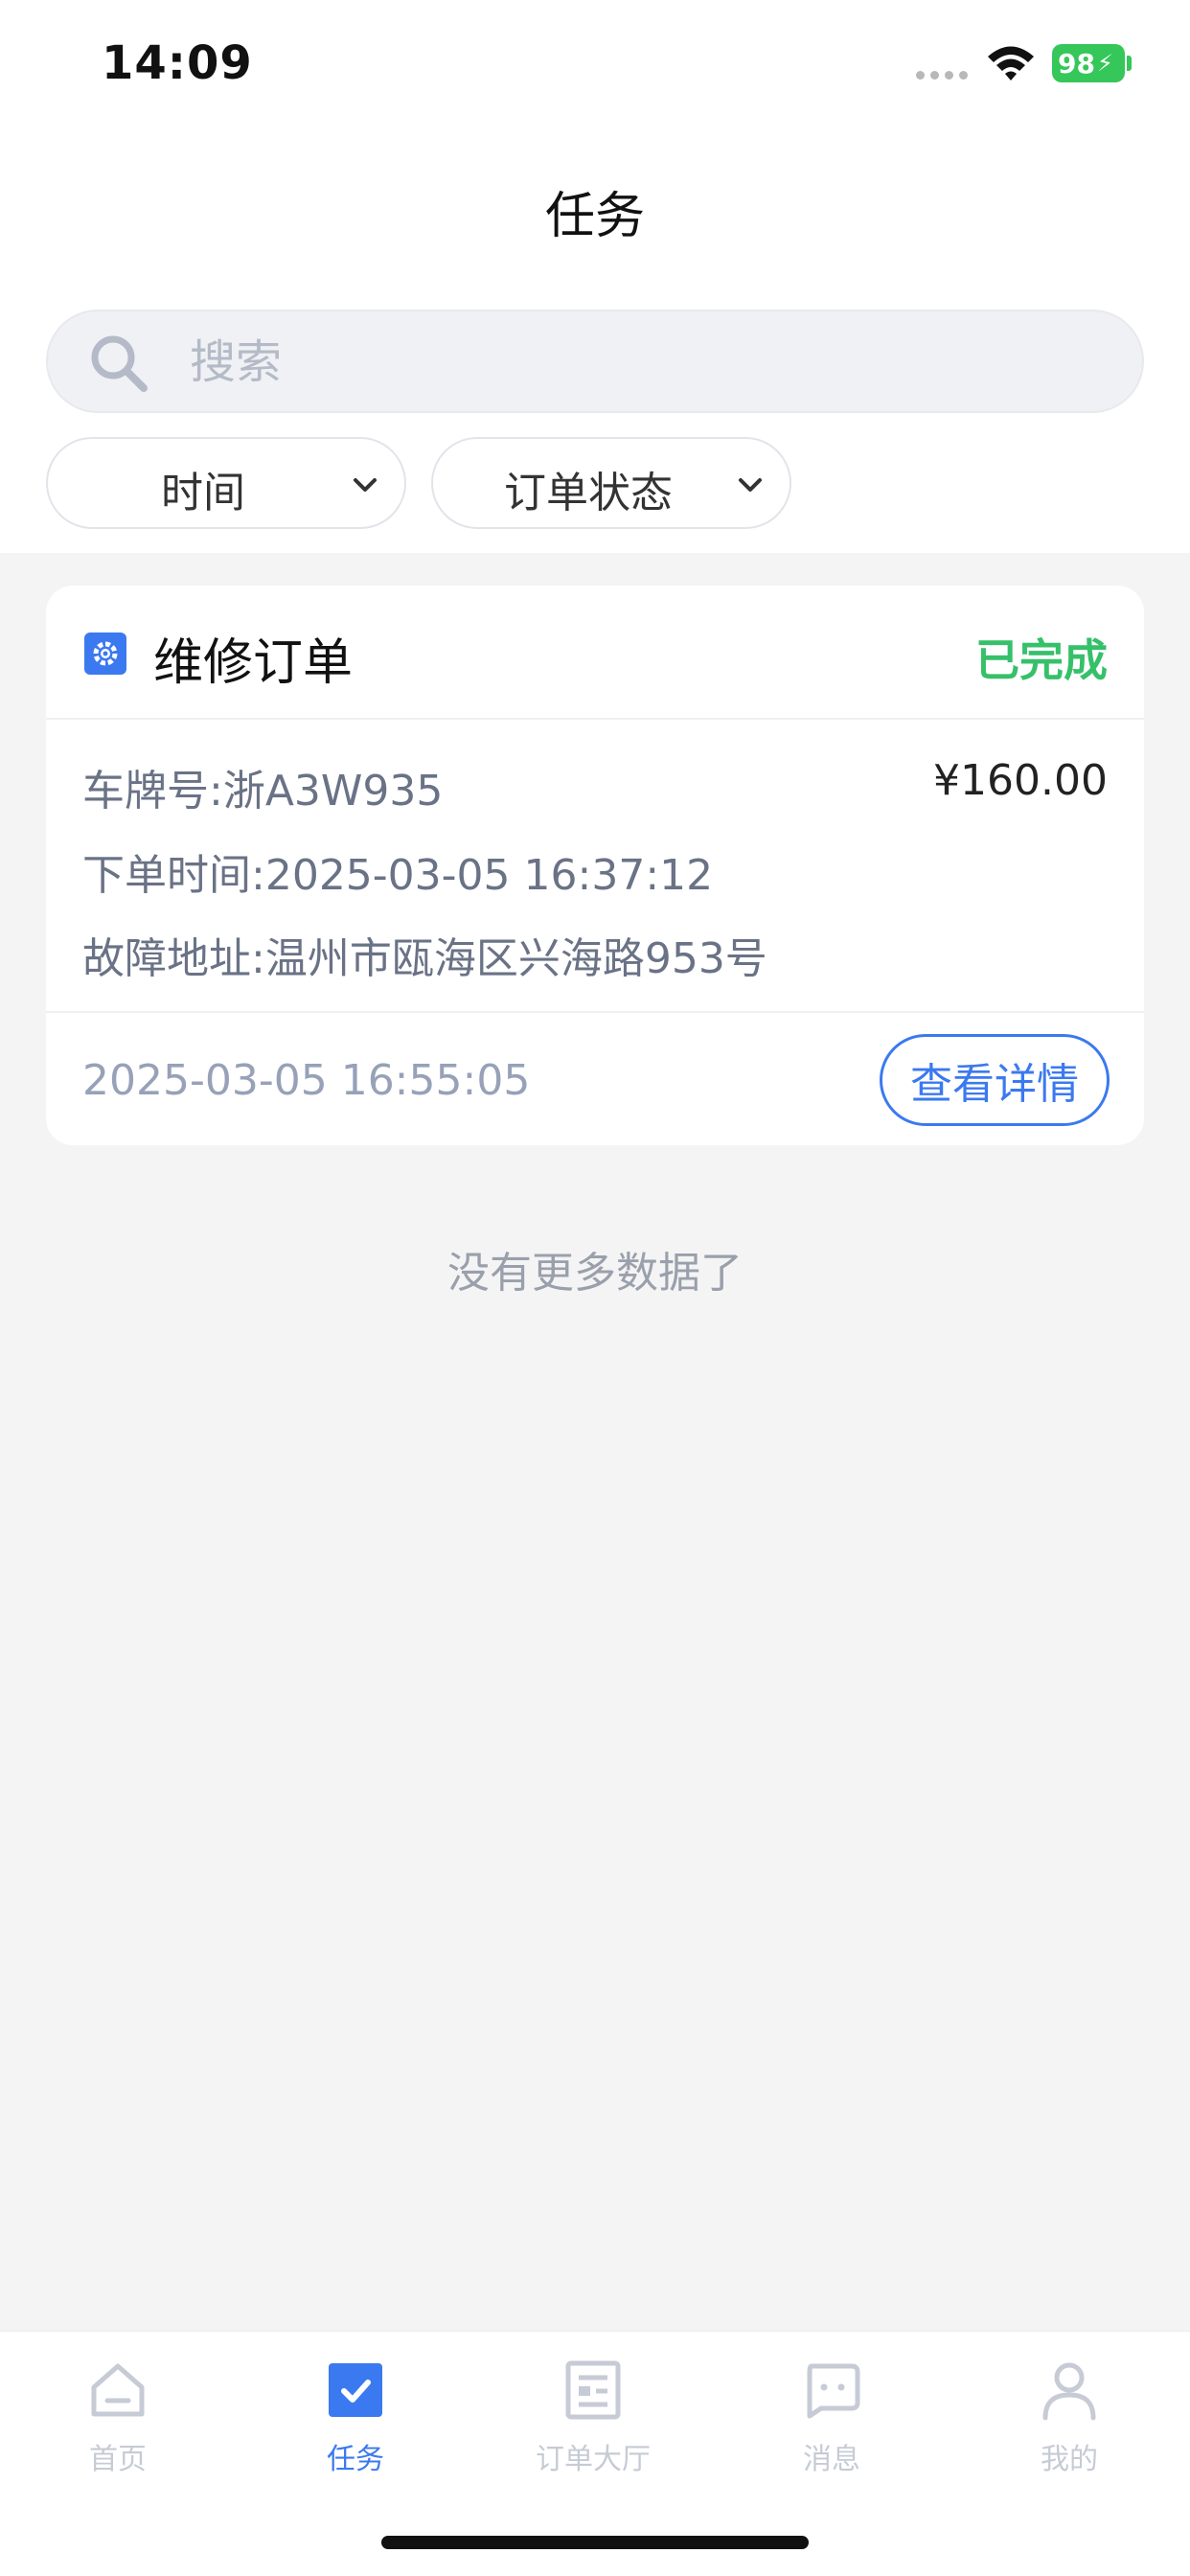 This screenshot has height=2576, width=1190. Describe the element at coordinates (832, 2459) in the screenshot. I see `tab-messages-label: 消息` at that location.